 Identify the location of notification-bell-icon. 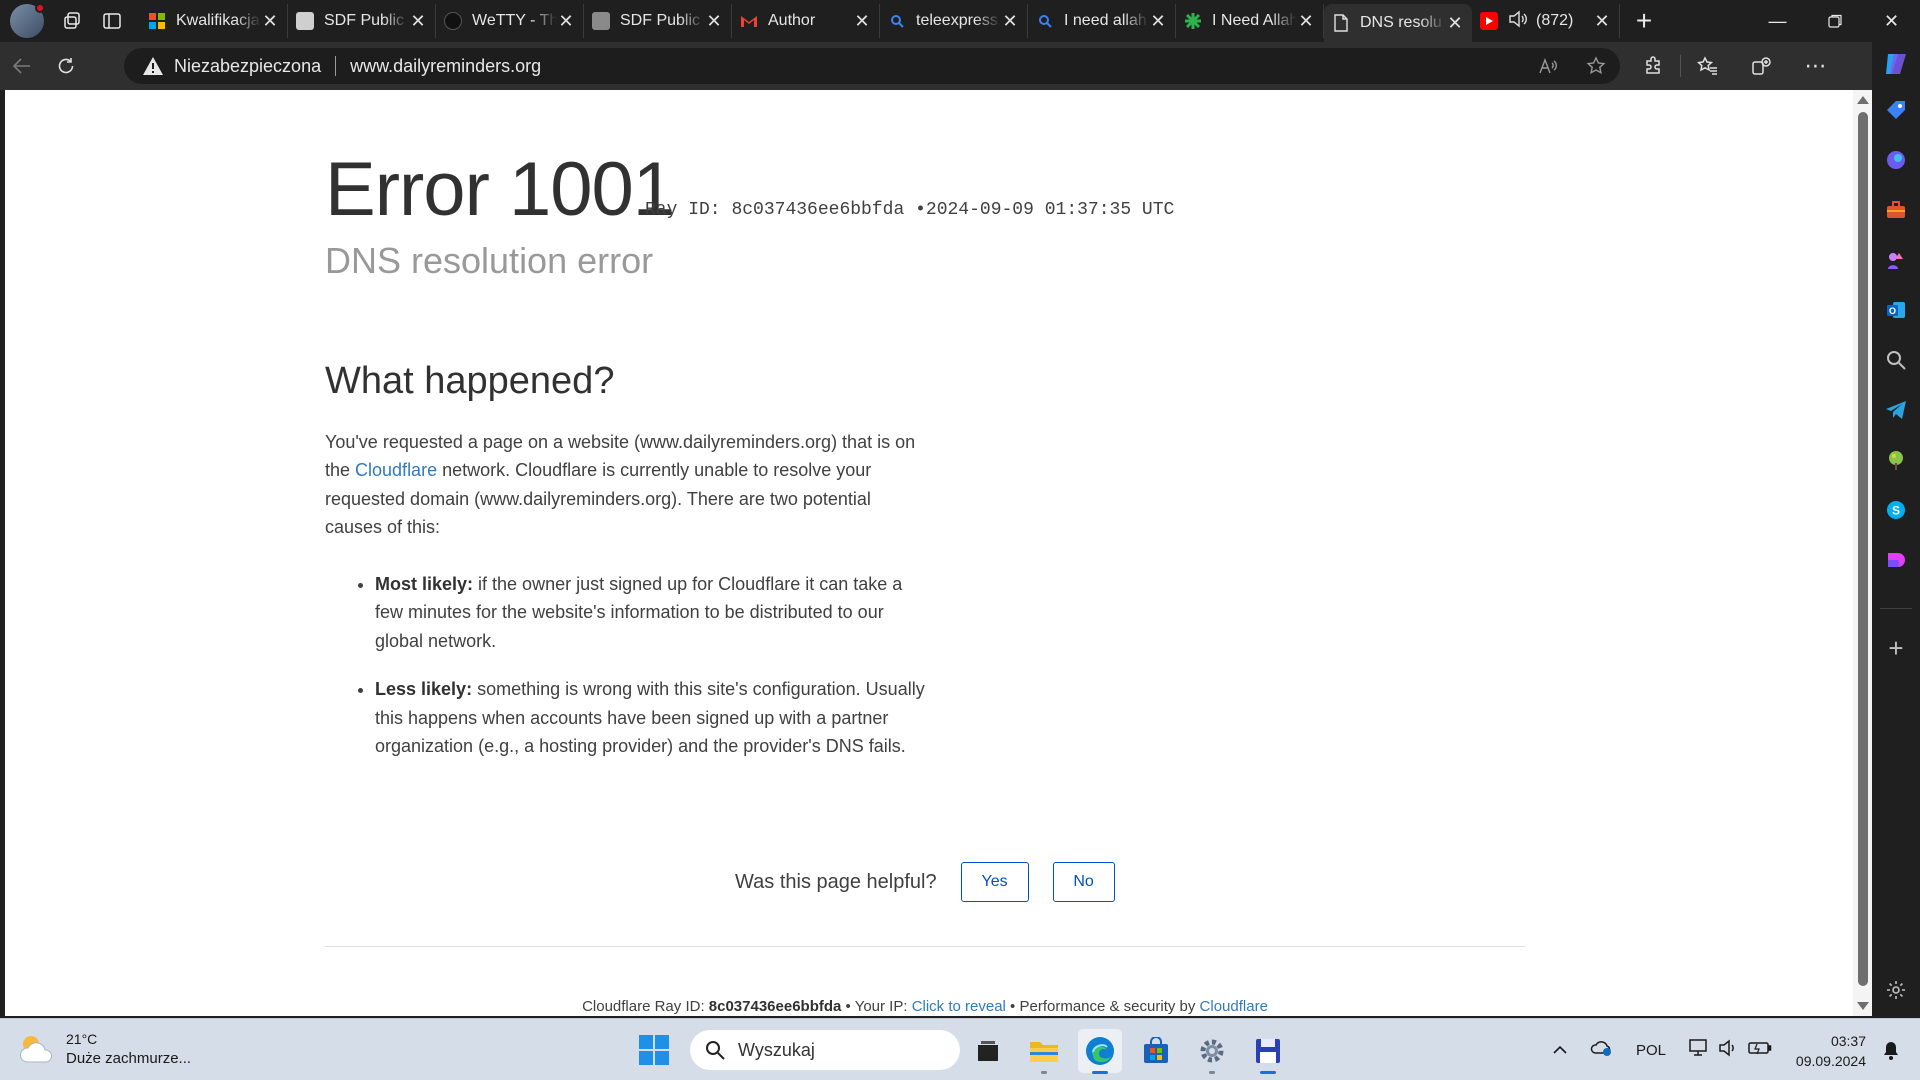
(1891, 1052).